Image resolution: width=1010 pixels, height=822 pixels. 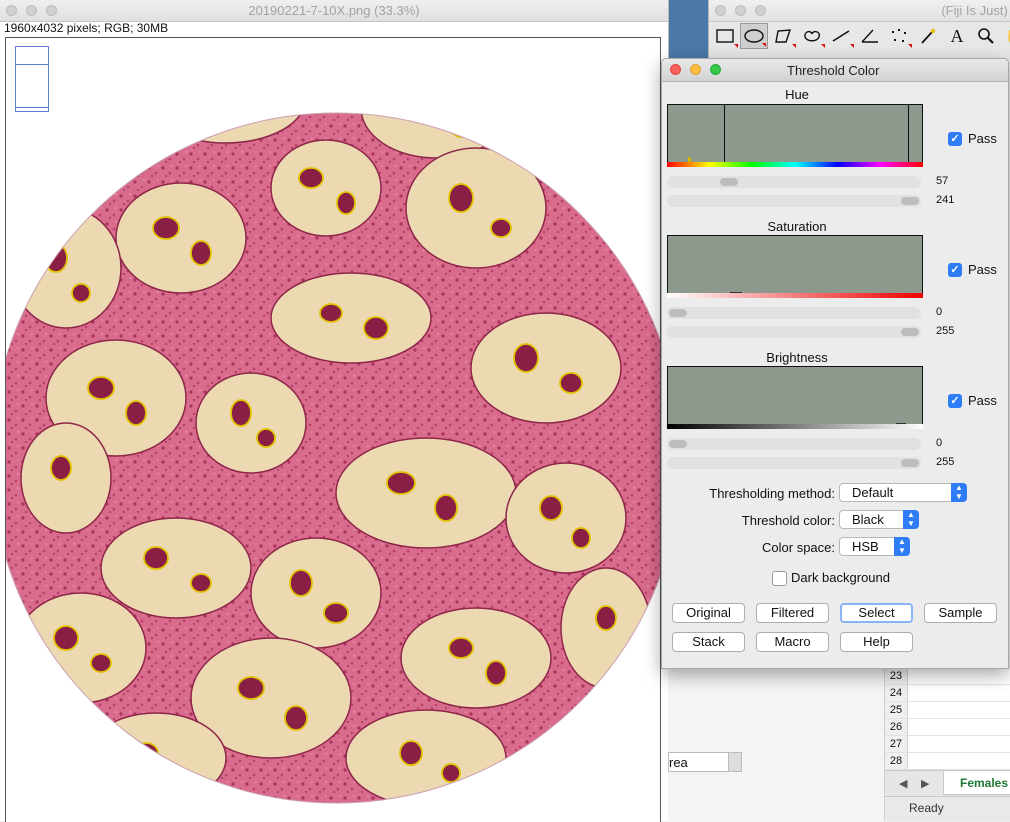 What do you see at coordinates (945, 200) in the screenshot?
I see `hue-max-value: 241` at bounding box center [945, 200].